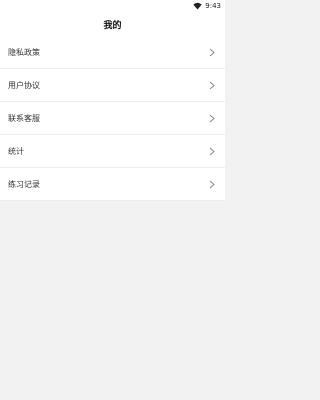 The width and height of the screenshot is (320, 400). Describe the element at coordinates (112, 52) in the screenshot. I see `menu-item-privacy-policy: 隐私政策` at that location.